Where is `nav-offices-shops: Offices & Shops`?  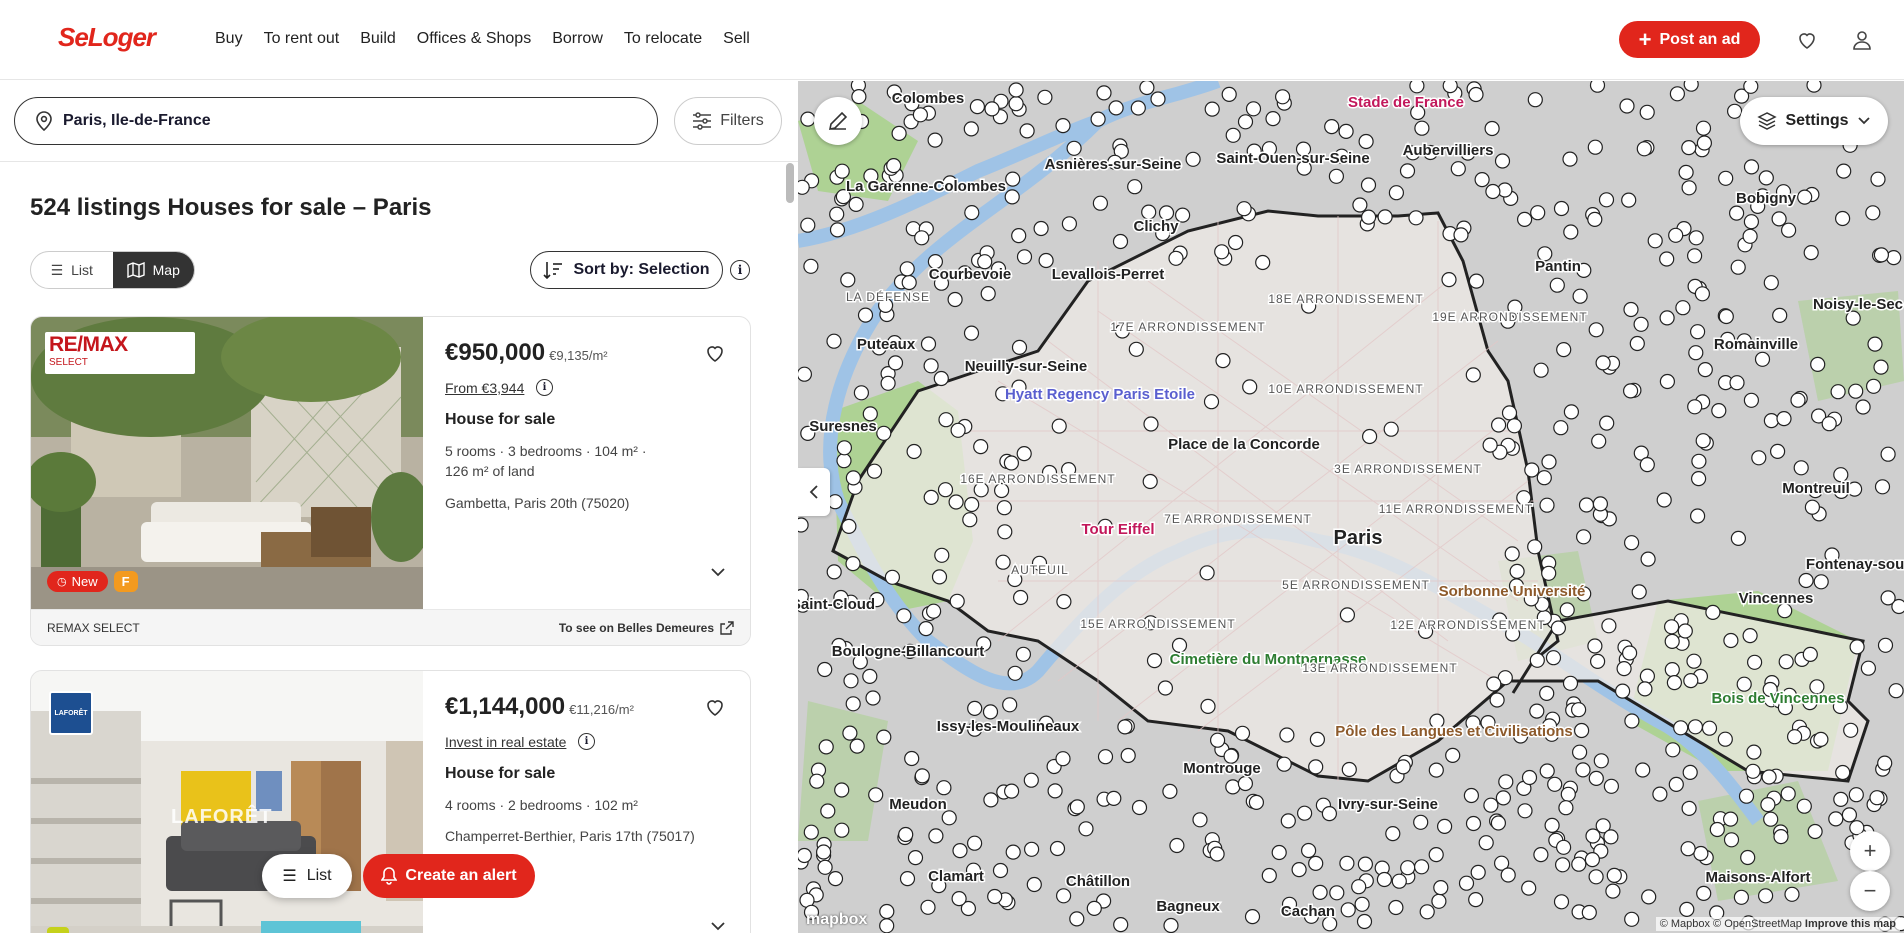 nav-offices-shops: Offices & Shops is located at coordinates (474, 39).